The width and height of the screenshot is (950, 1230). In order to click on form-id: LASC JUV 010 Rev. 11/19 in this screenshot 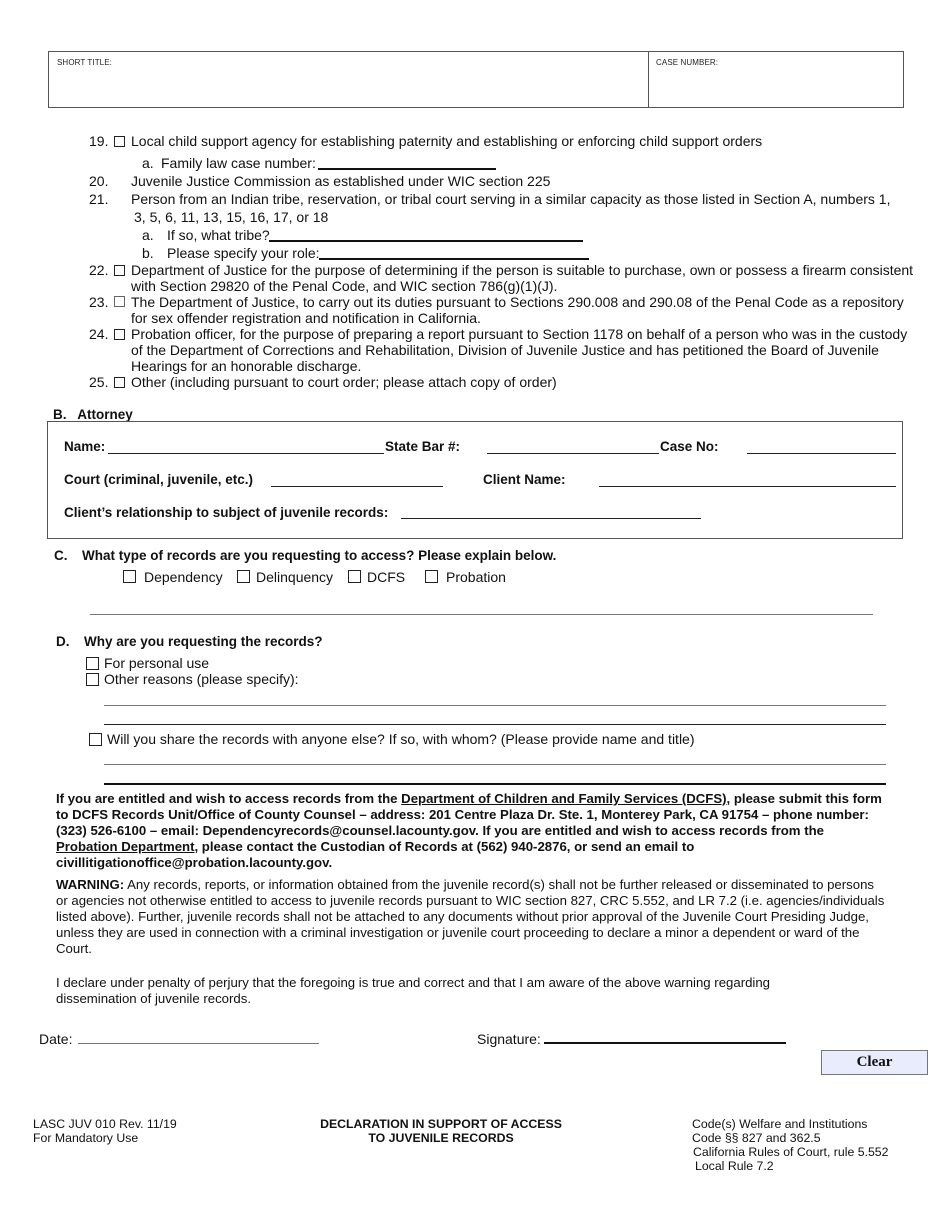, I will do `click(105, 1124)`.